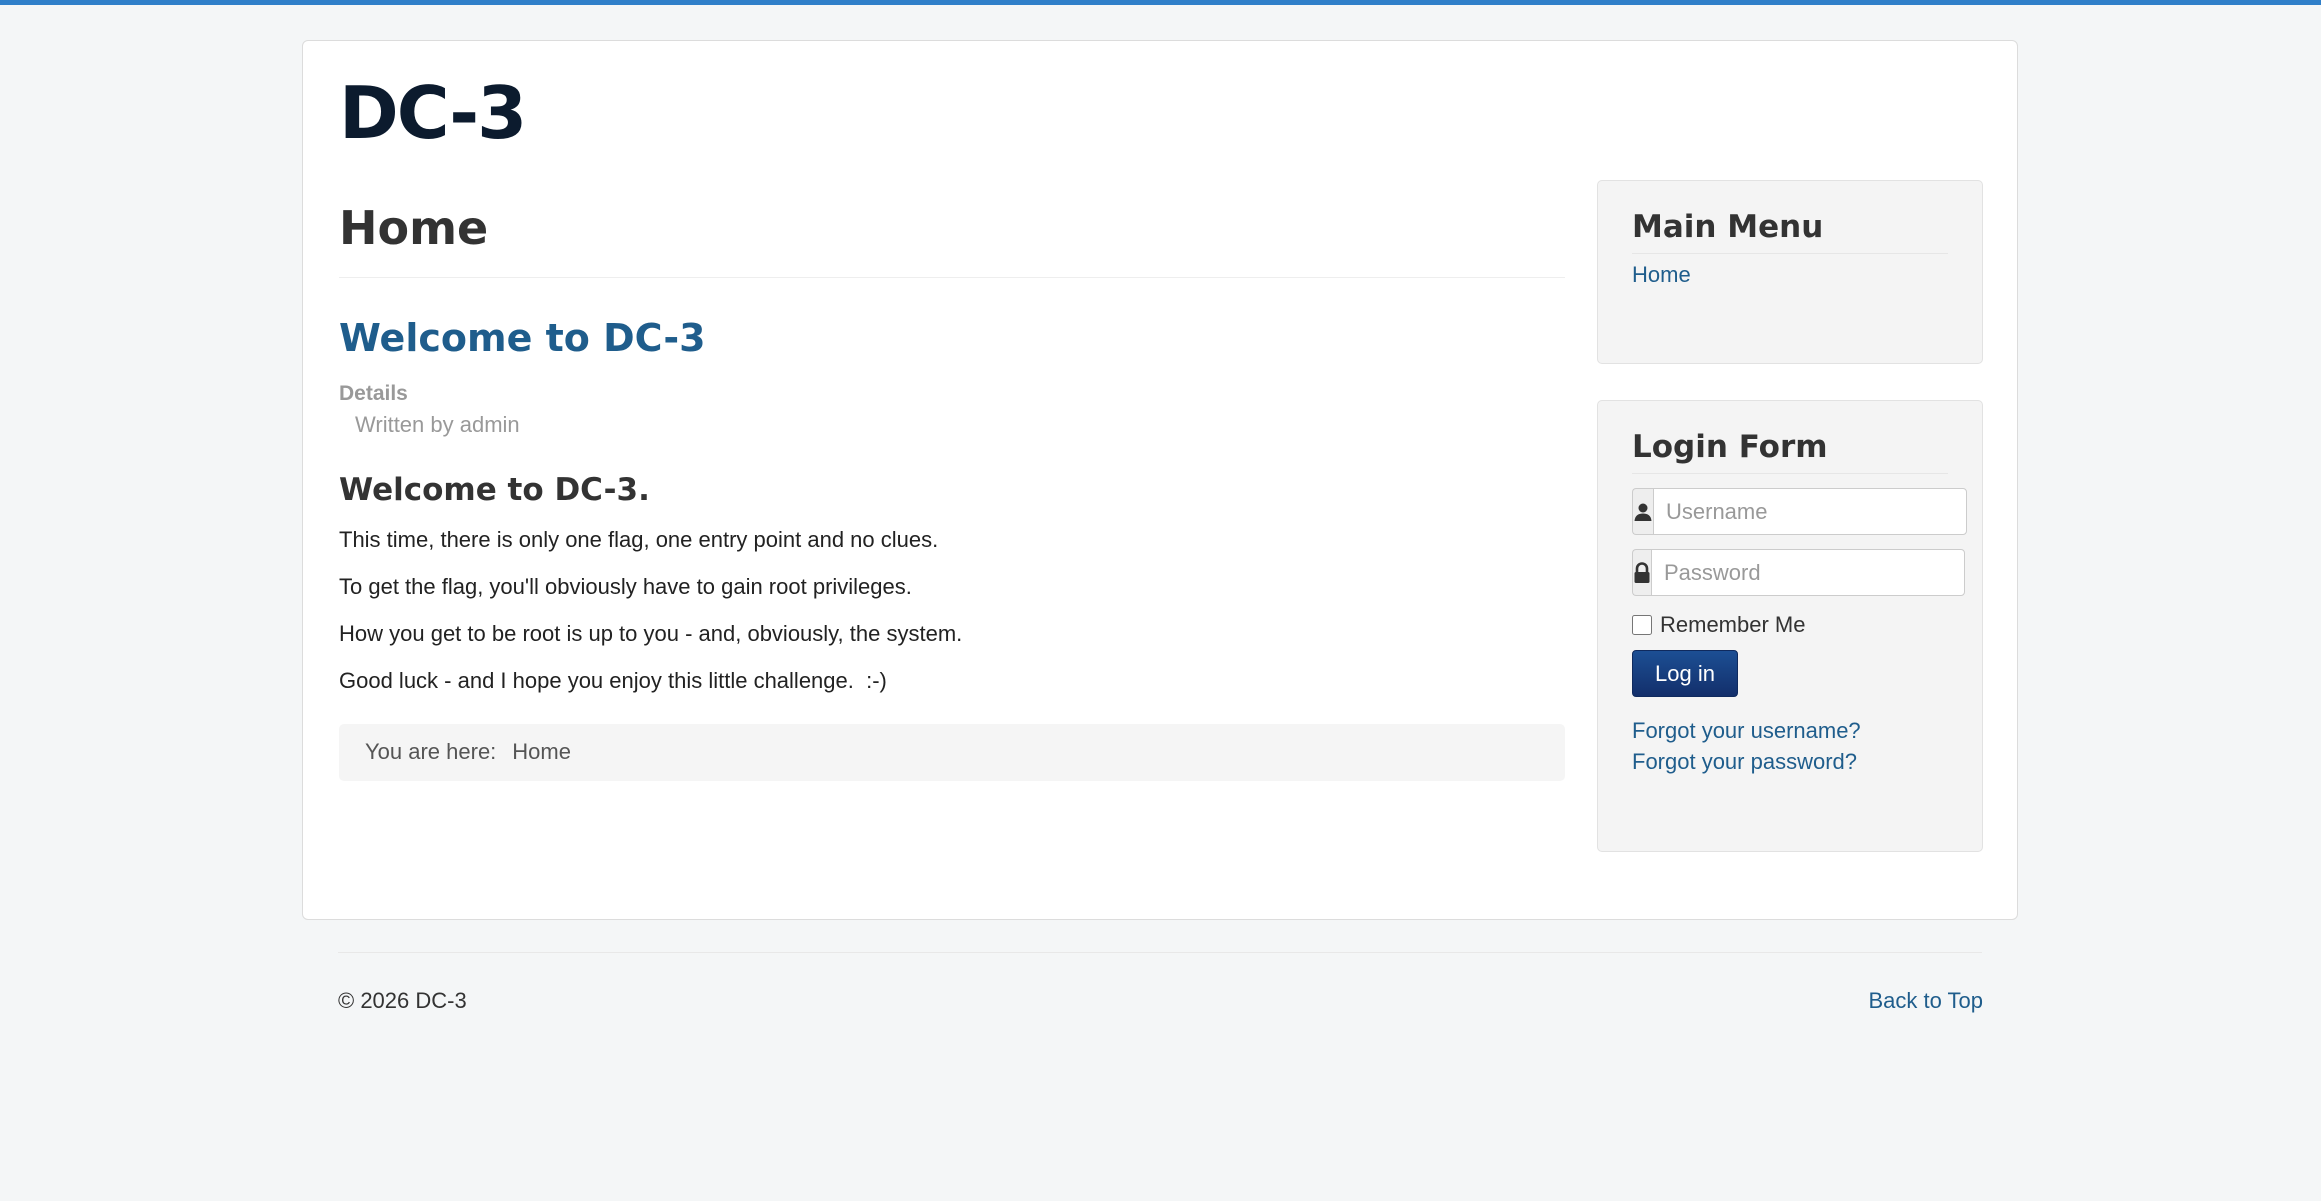  What do you see at coordinates (402, 1000) in the screenshot?
I see `footer-copyright: © 2026 DC-3` at bounding box center [402, 1000].